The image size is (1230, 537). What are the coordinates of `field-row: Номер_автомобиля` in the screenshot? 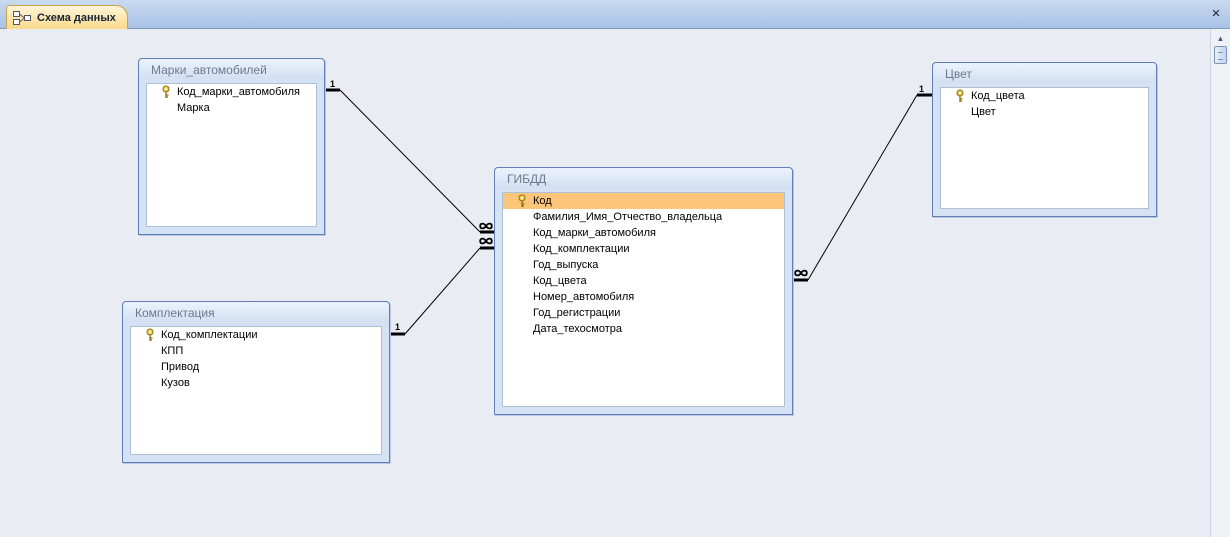 It's located at (643, 297).